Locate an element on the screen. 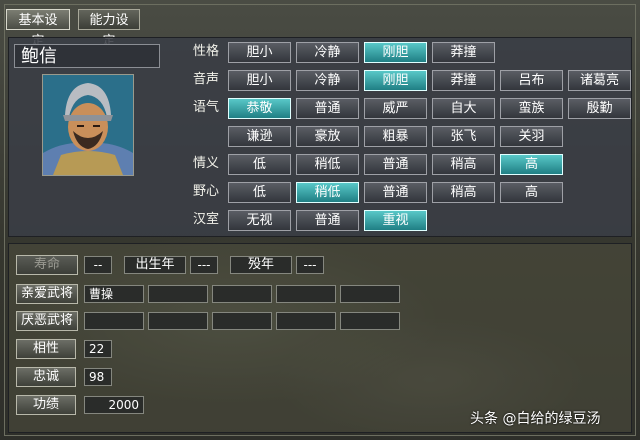 Image resolution: width=640 pixels, height=440 pixels. tone-option-respectful: 恭敬 is located at coordinates (259, 108).